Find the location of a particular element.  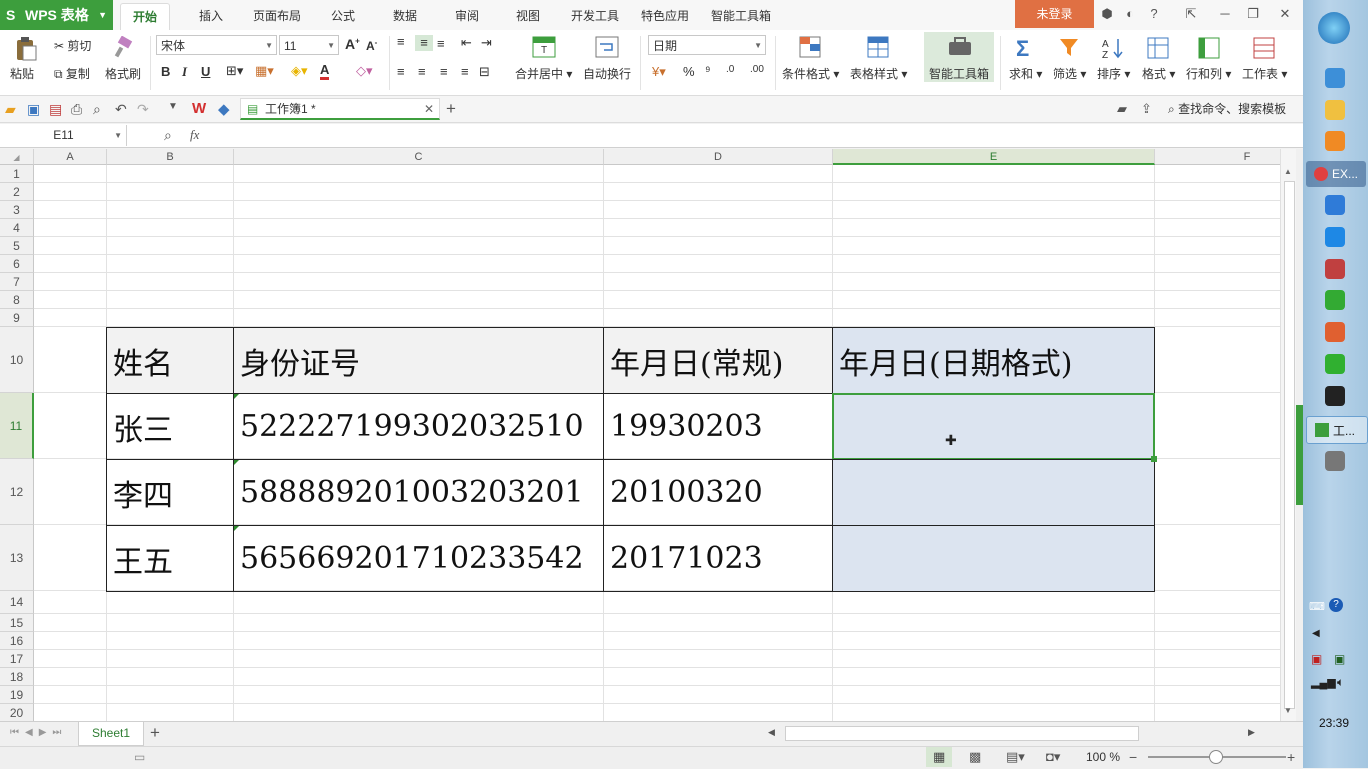

column-header: A is located at coordinates (70, 157).